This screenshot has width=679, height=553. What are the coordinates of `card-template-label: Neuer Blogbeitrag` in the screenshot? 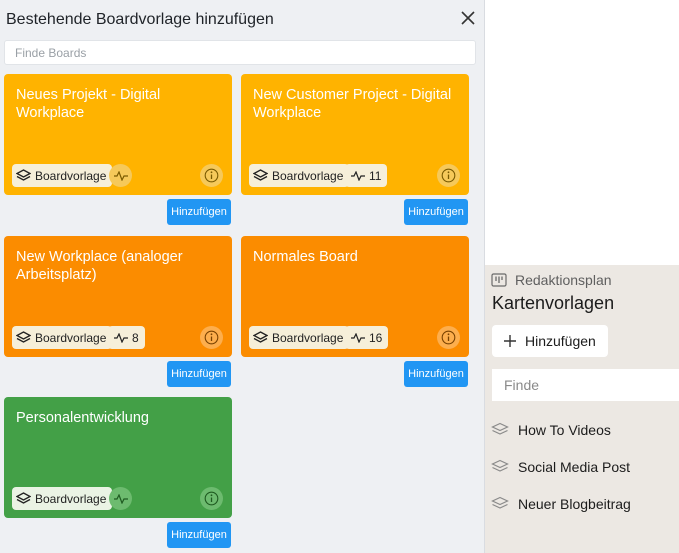 It's located at (574, 504).